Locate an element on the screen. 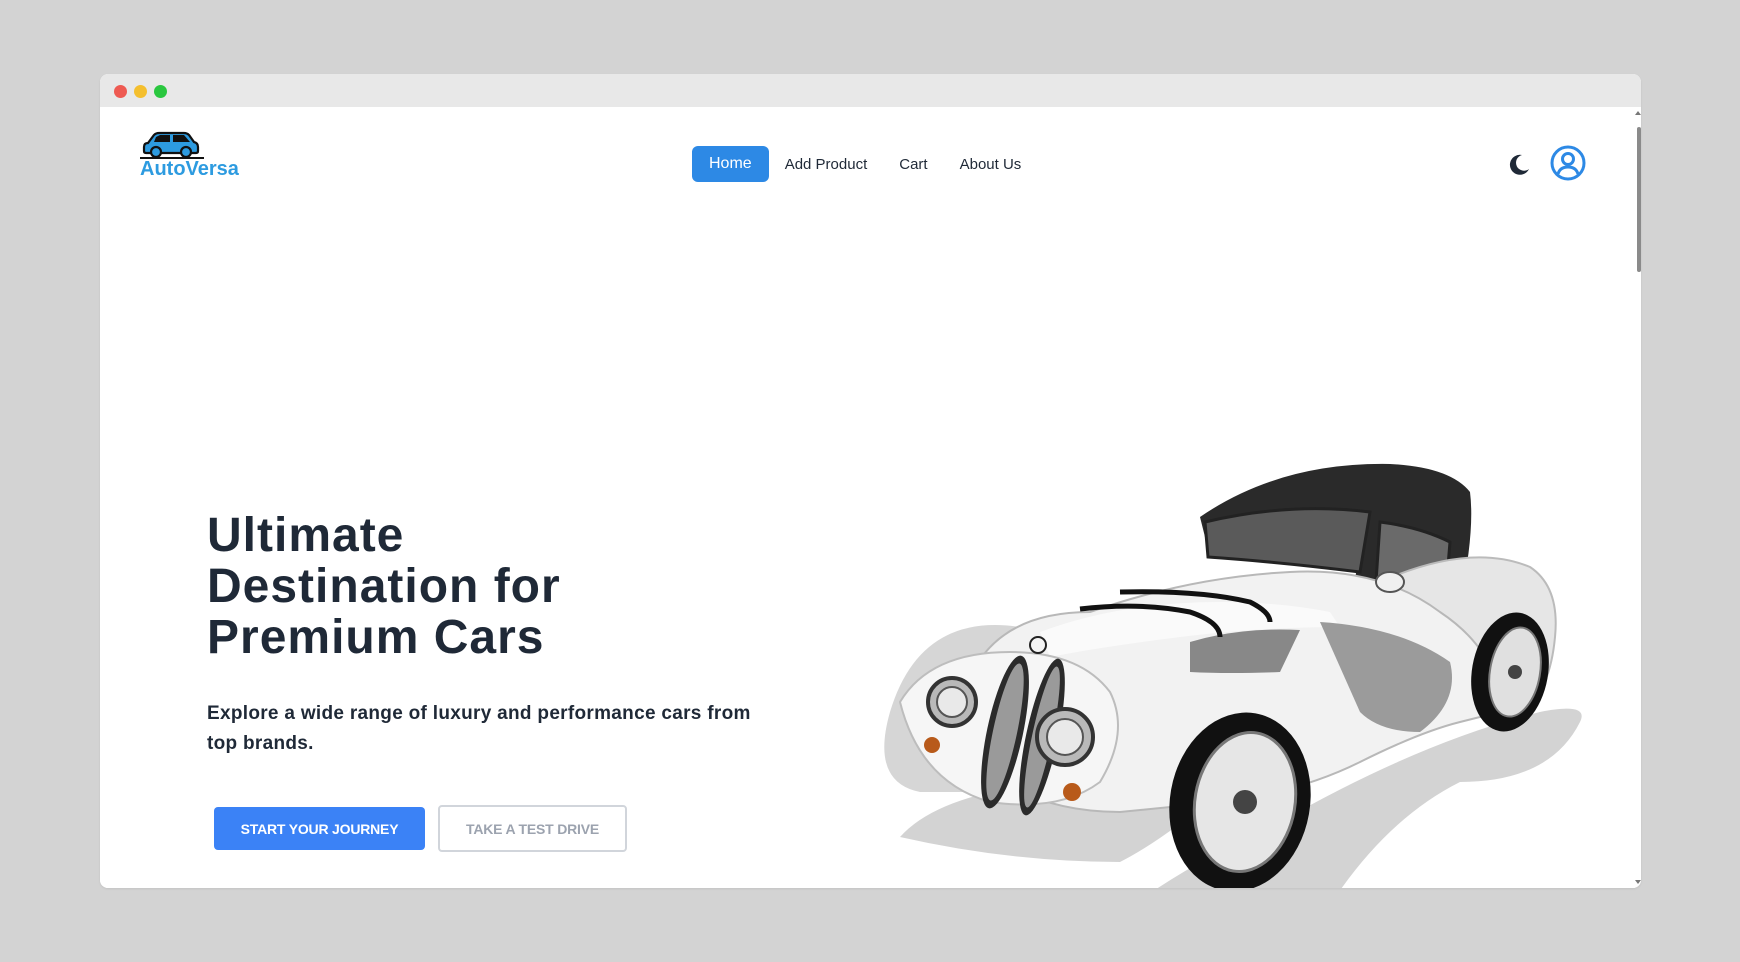 The height and width of the screenshot is (962, 1740). window-titlebar is located at coordinates (870, 90).